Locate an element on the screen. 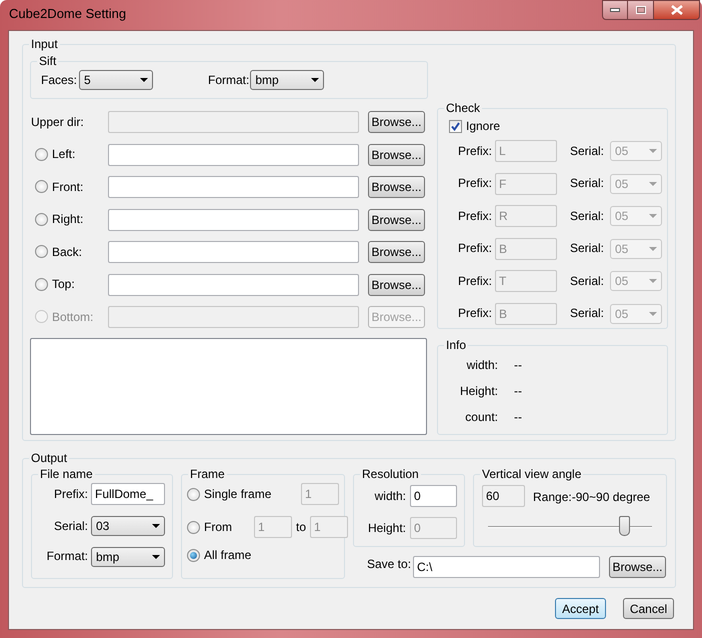 The width and height of the screenshot is (702, 638). radio-label: Single frame is located at coordinates (238, 494).